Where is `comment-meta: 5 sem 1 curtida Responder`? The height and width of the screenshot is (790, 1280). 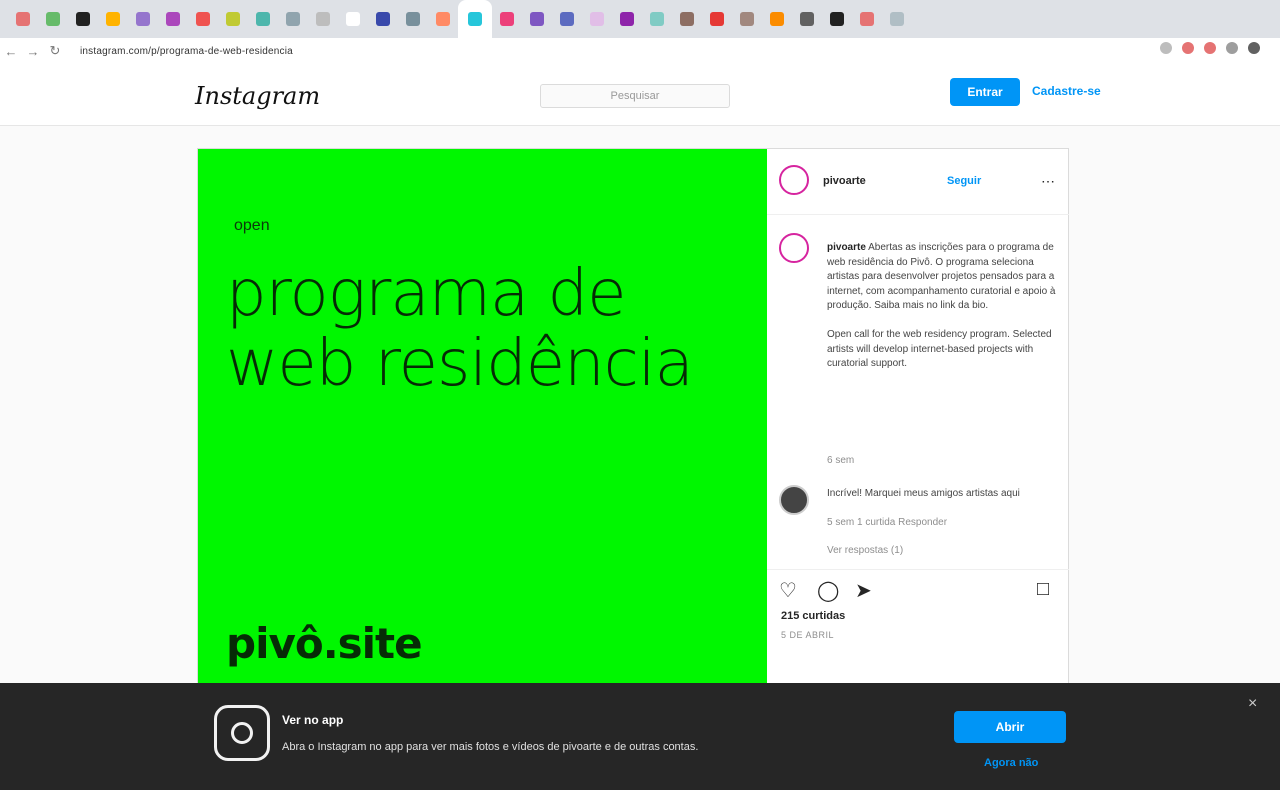
comment-meta: 5 sem 1 curtida Responder is located at coordinates (887, 522).